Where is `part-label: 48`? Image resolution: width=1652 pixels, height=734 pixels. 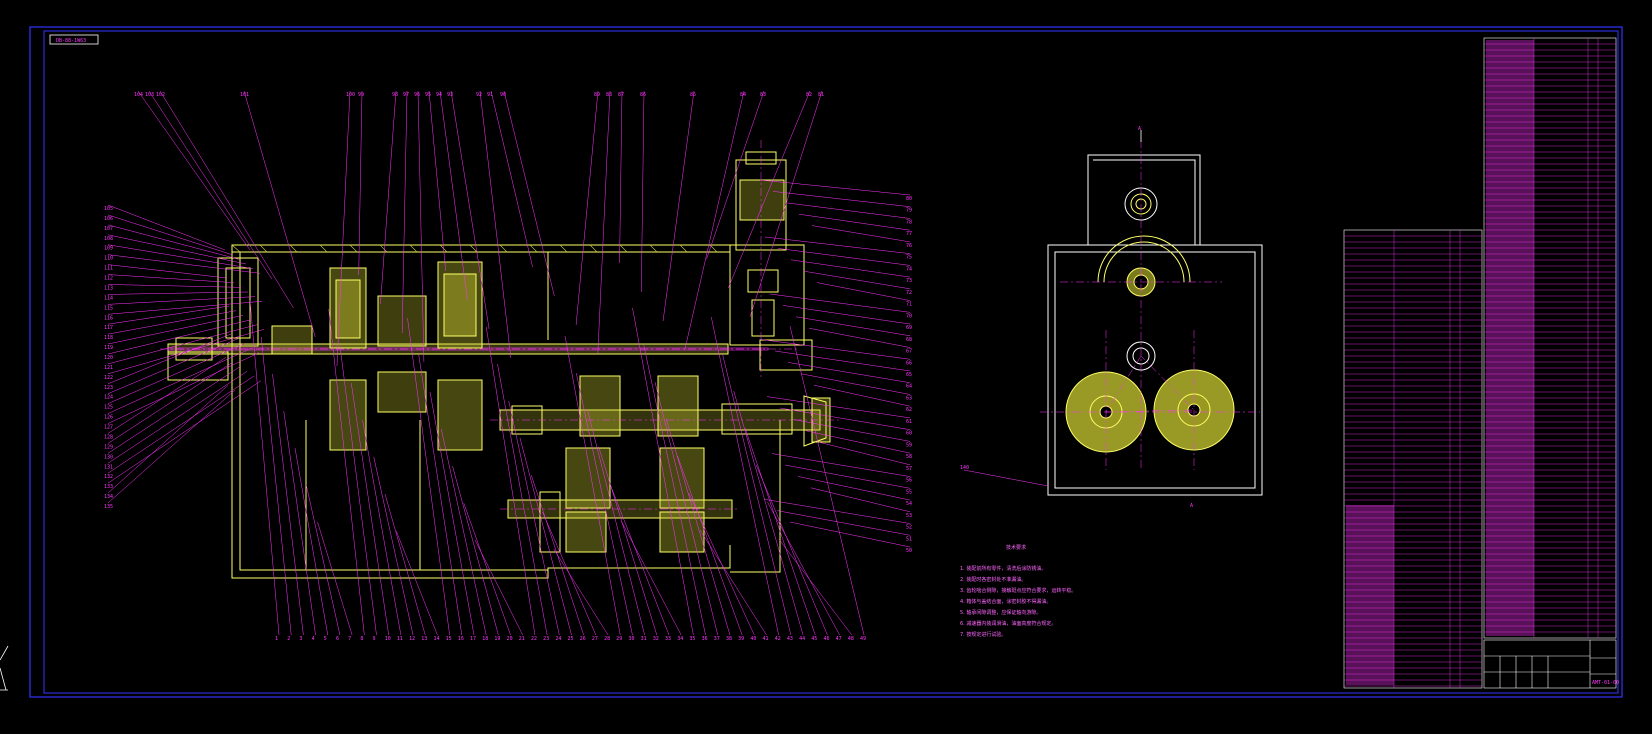
part-label: 48 is located at coordinates (851, 639).